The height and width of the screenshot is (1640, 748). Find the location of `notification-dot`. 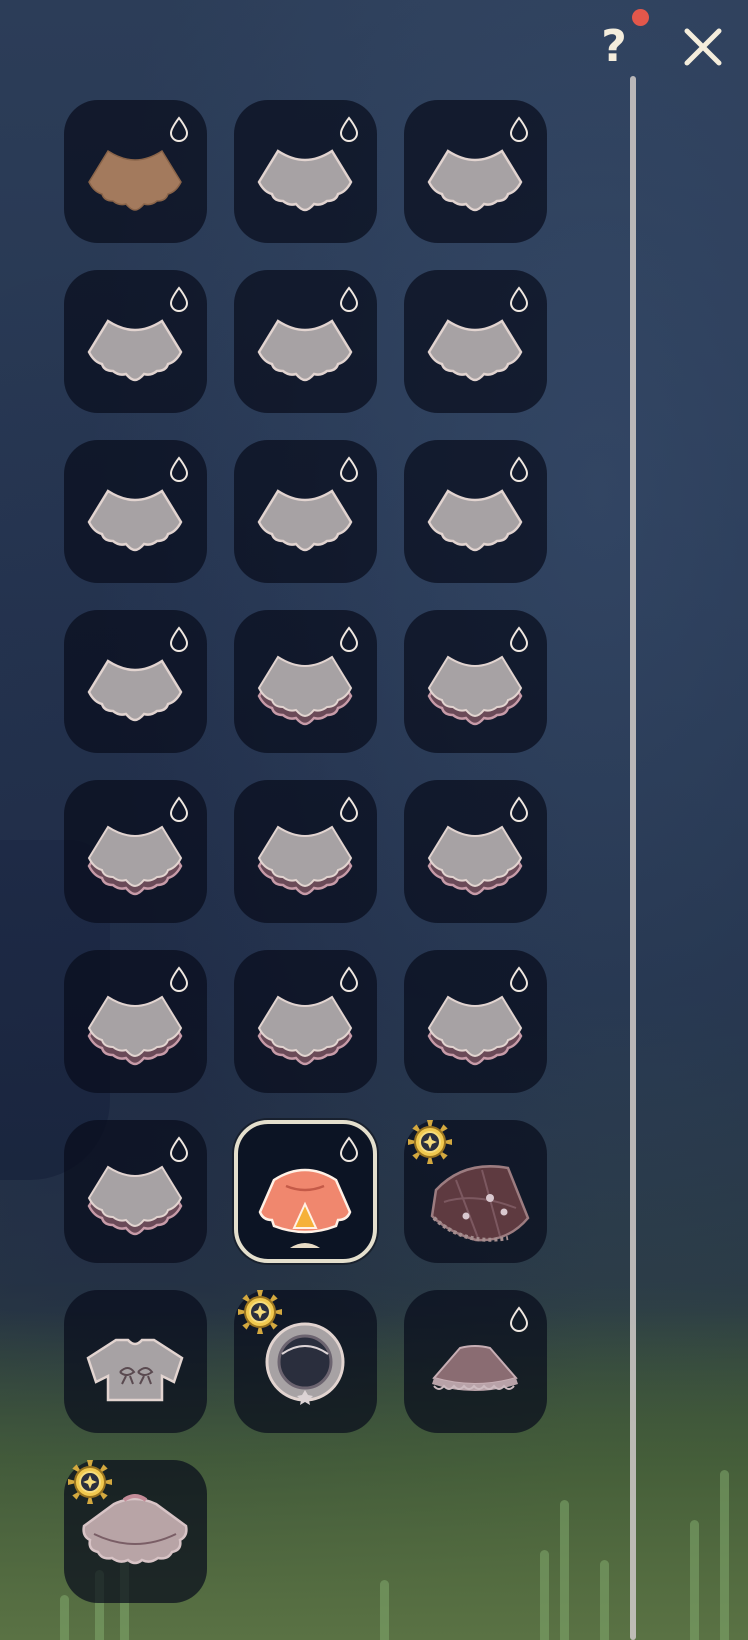

notification-dot is located at coordinates (640, 17).